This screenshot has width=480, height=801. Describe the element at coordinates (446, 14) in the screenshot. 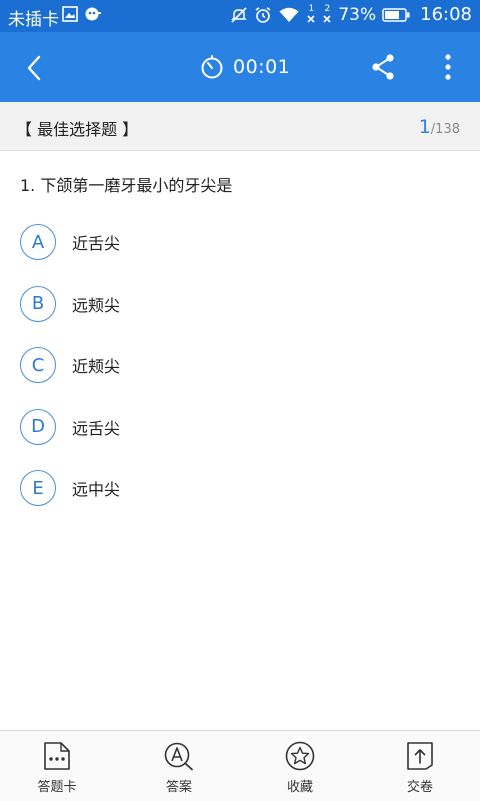

I see `clock: 16:08` at that location.